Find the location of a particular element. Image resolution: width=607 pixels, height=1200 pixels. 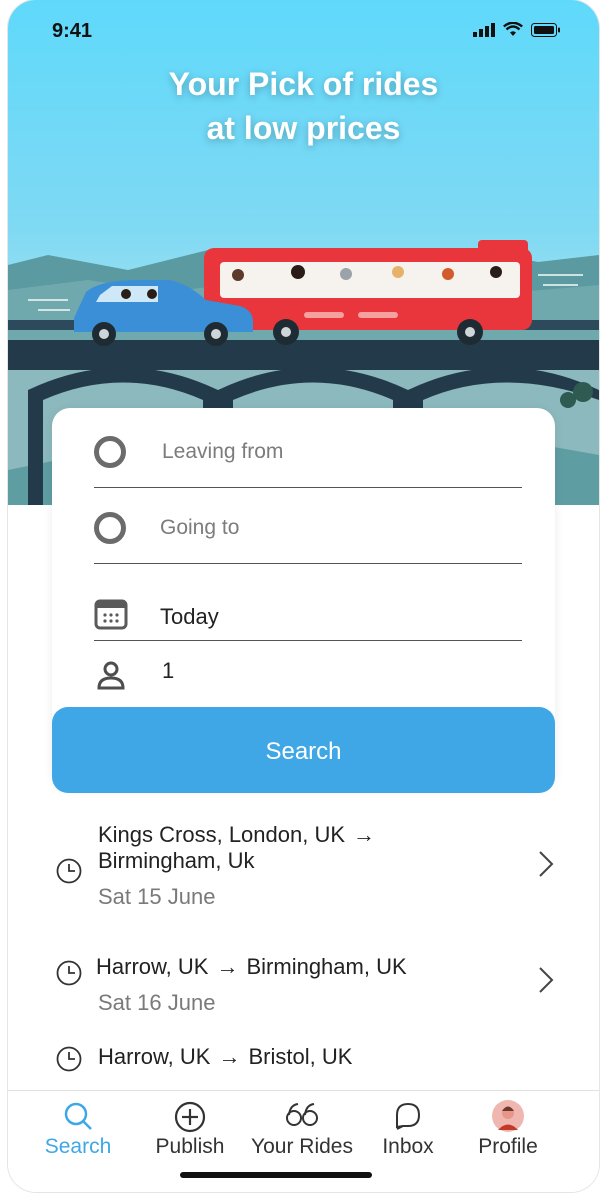

route-to: Bristol, UK is located at coordinates (300, 1056).